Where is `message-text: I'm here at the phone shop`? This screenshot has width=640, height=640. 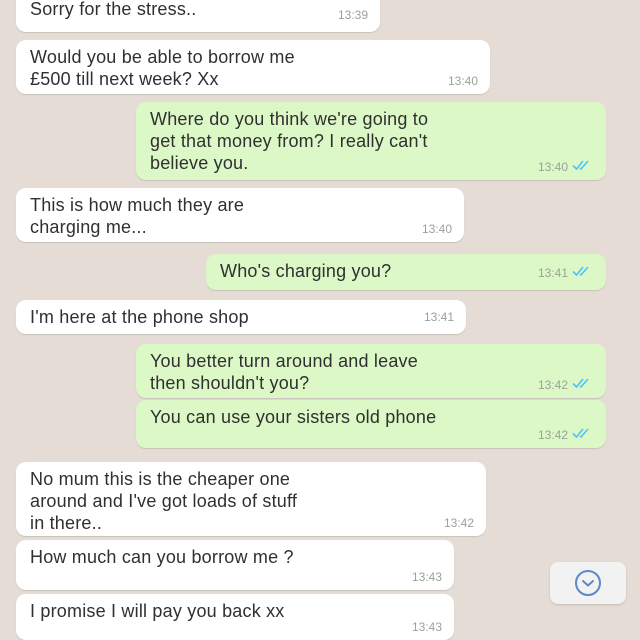 message-text: I'm here at the phone shop is located at coordinates (139, 317).